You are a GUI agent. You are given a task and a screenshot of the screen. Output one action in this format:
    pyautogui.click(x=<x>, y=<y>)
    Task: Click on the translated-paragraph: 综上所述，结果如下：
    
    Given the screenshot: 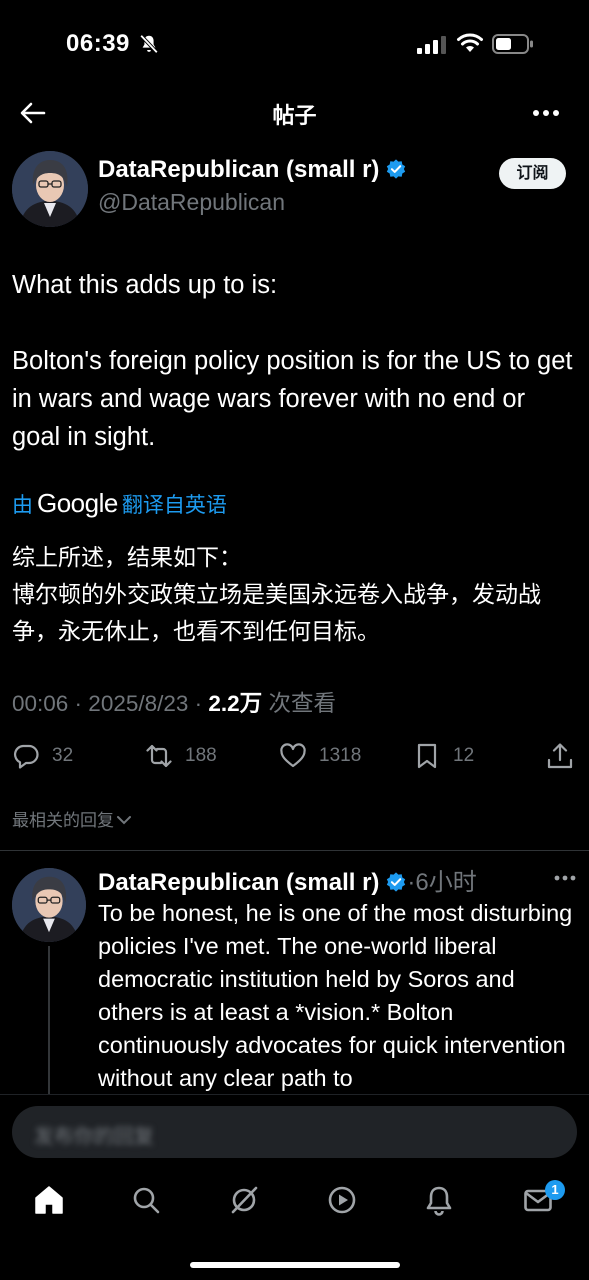 What is the action you would take?
    pyautogui.click(x=127, y=557)
    